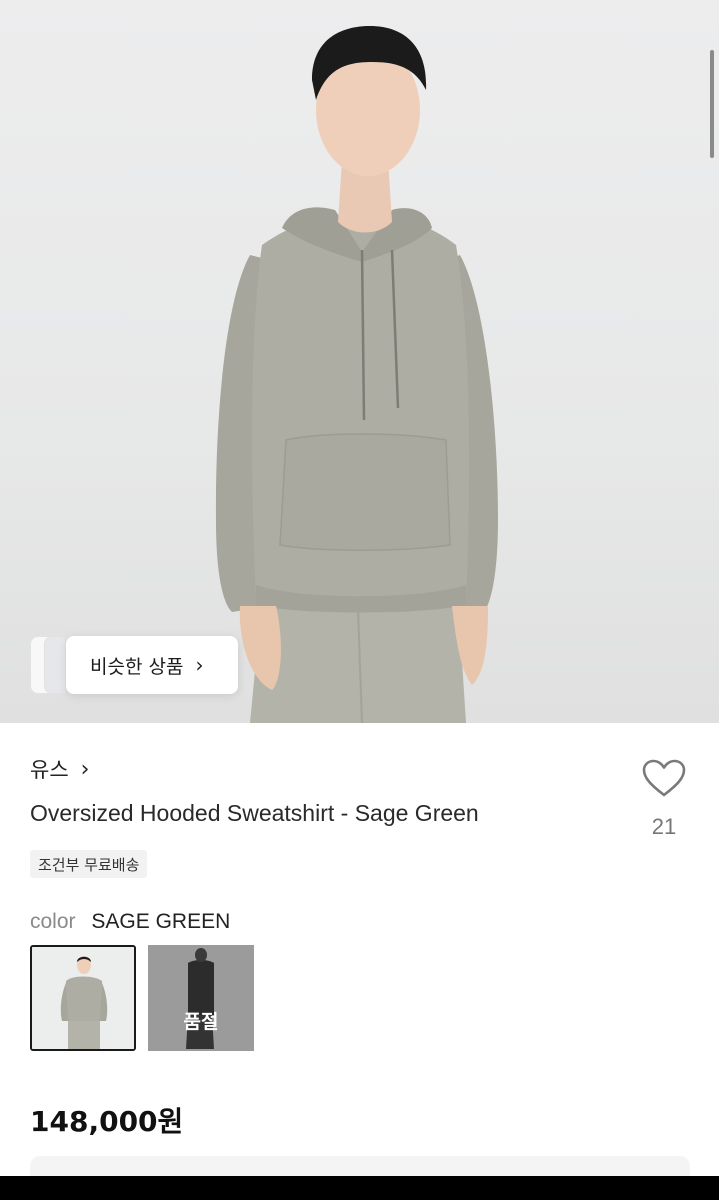  Describe the element at coordinates (89, 864) in the screenshot. I see `shipping-badge: 조건부 무료배송` at that location.